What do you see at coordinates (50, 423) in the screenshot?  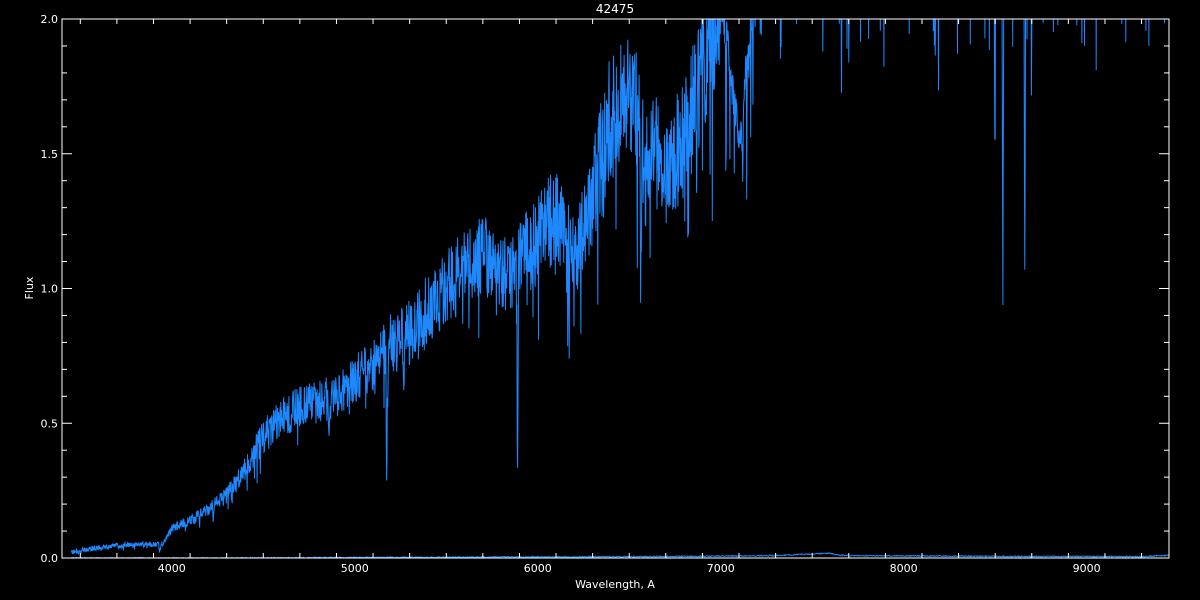 I see `y-tick-label: 0.5` at bounding box center [50, 423].